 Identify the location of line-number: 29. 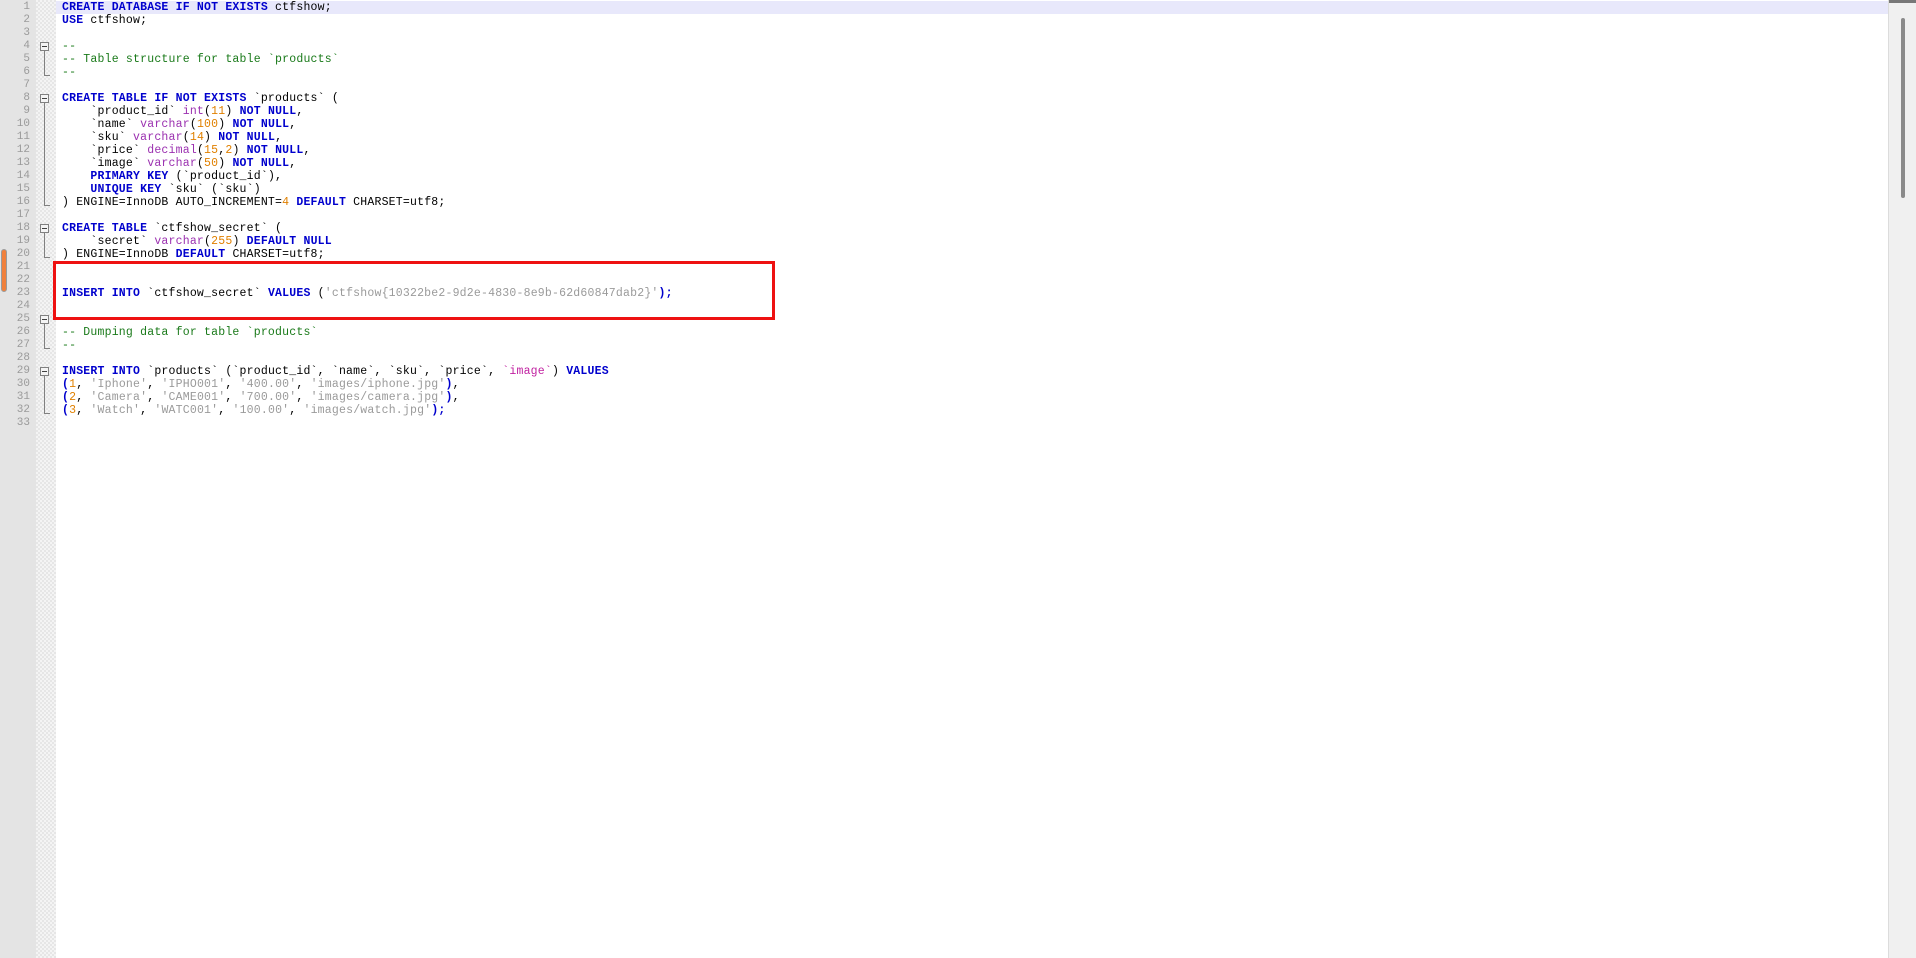
(23, 371).